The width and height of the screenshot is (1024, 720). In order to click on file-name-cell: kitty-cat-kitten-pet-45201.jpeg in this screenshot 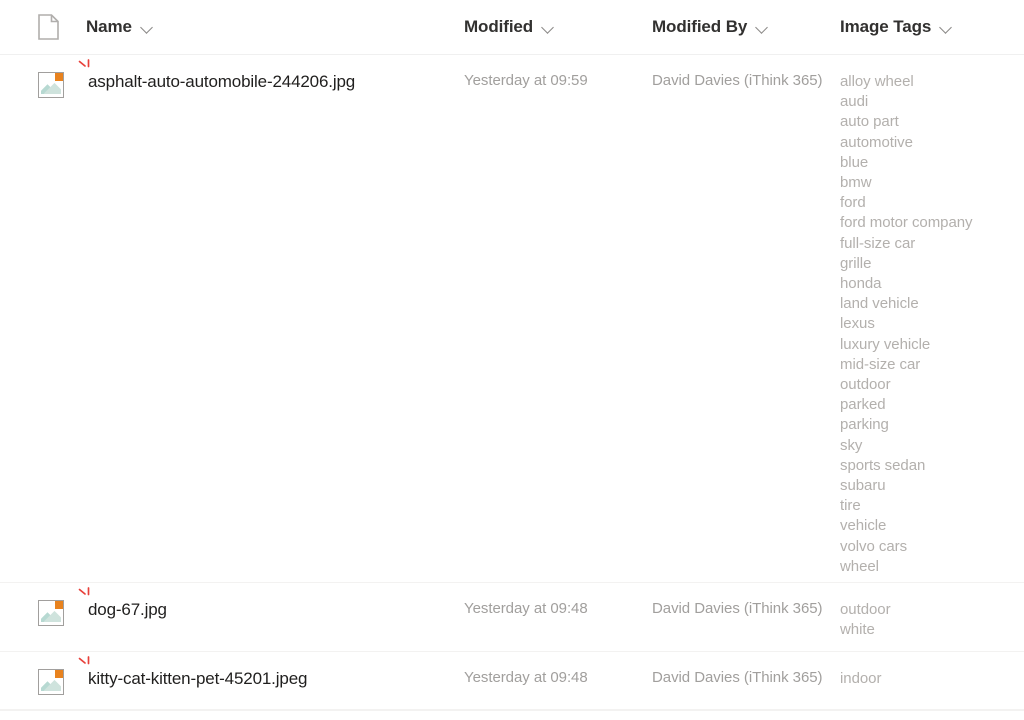, I will do `click(271, 678)`.